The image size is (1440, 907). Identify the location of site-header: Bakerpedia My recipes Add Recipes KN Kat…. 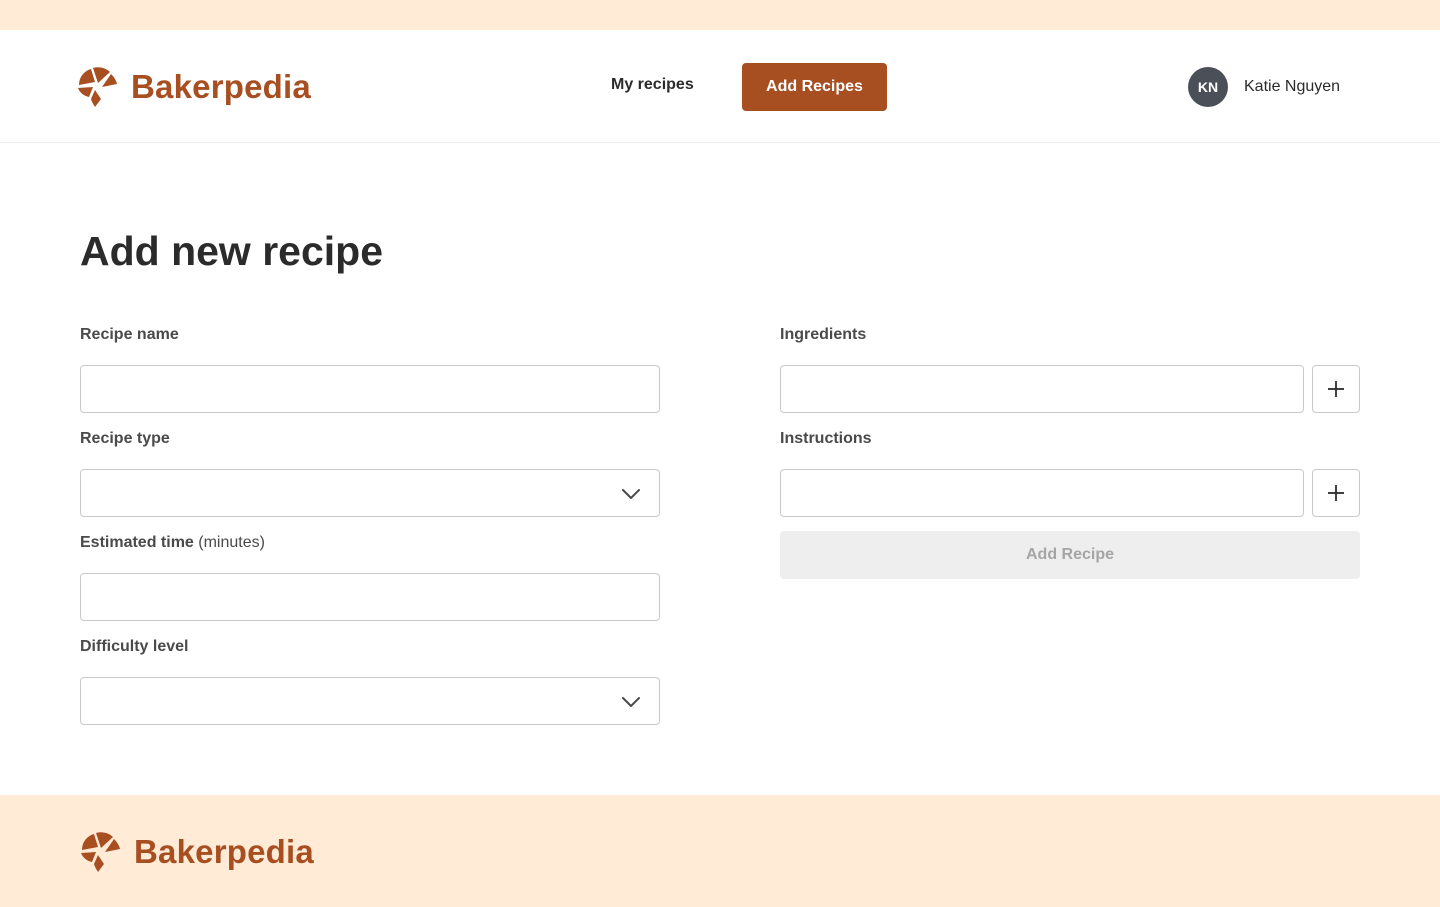
(720, 86).